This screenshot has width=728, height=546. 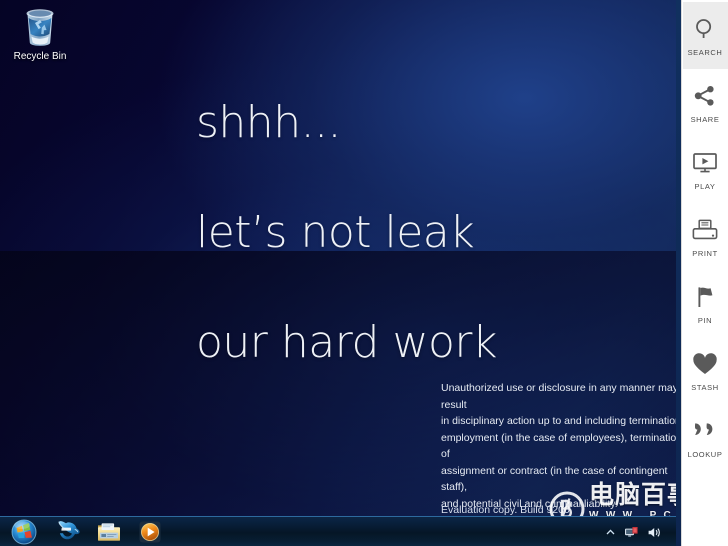 I want to click on internet-explorer-icon, so click(x=69, y=529).